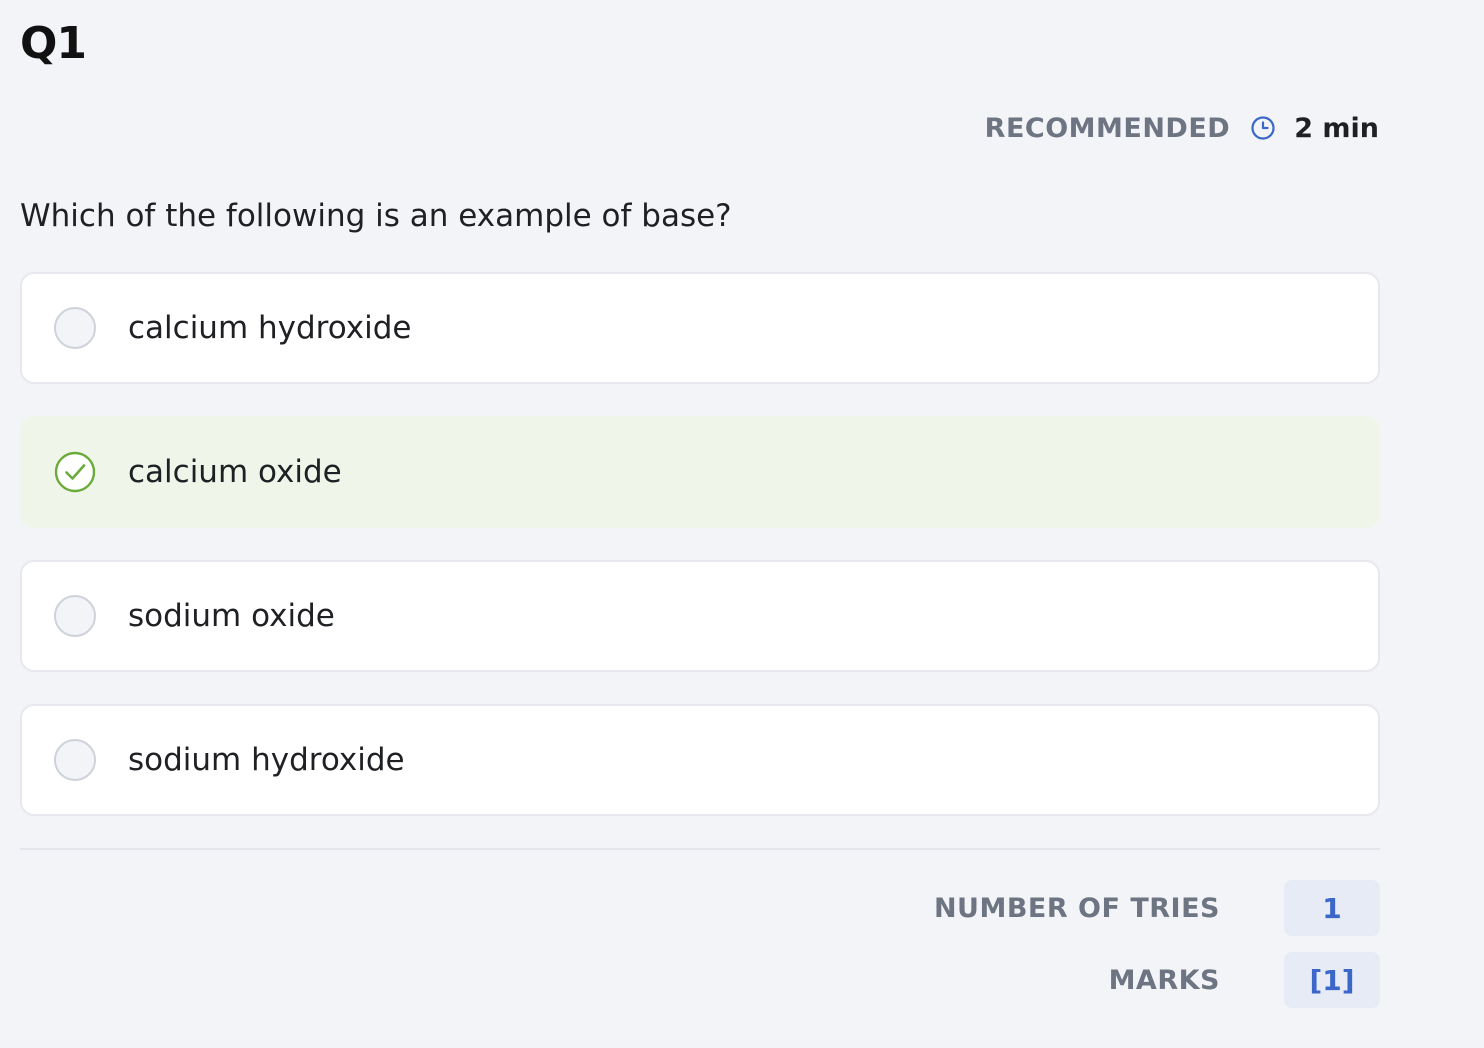  I want to click on divider, so click(700, 849).